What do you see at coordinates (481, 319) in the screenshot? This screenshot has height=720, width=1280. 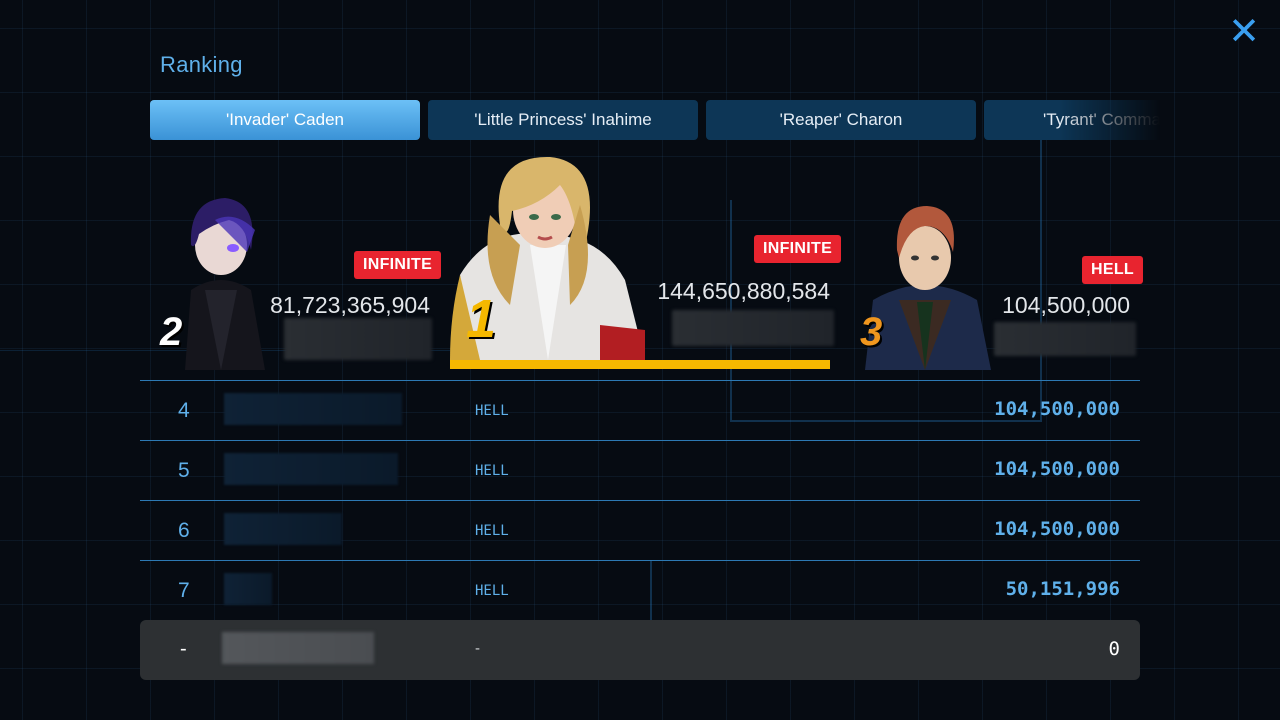 I see `first-place-rank: 1` at bounding box center [481, 319].